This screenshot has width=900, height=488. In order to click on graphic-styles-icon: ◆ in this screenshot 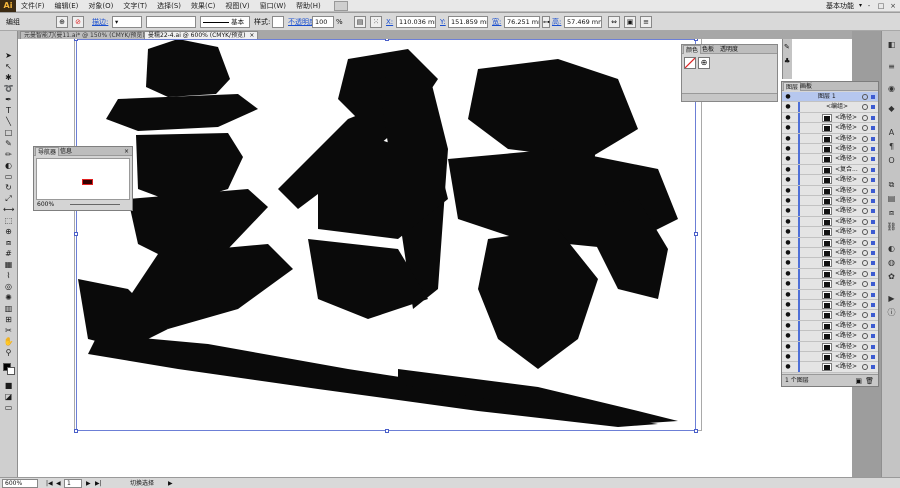, I will do `click(891, 109)`.